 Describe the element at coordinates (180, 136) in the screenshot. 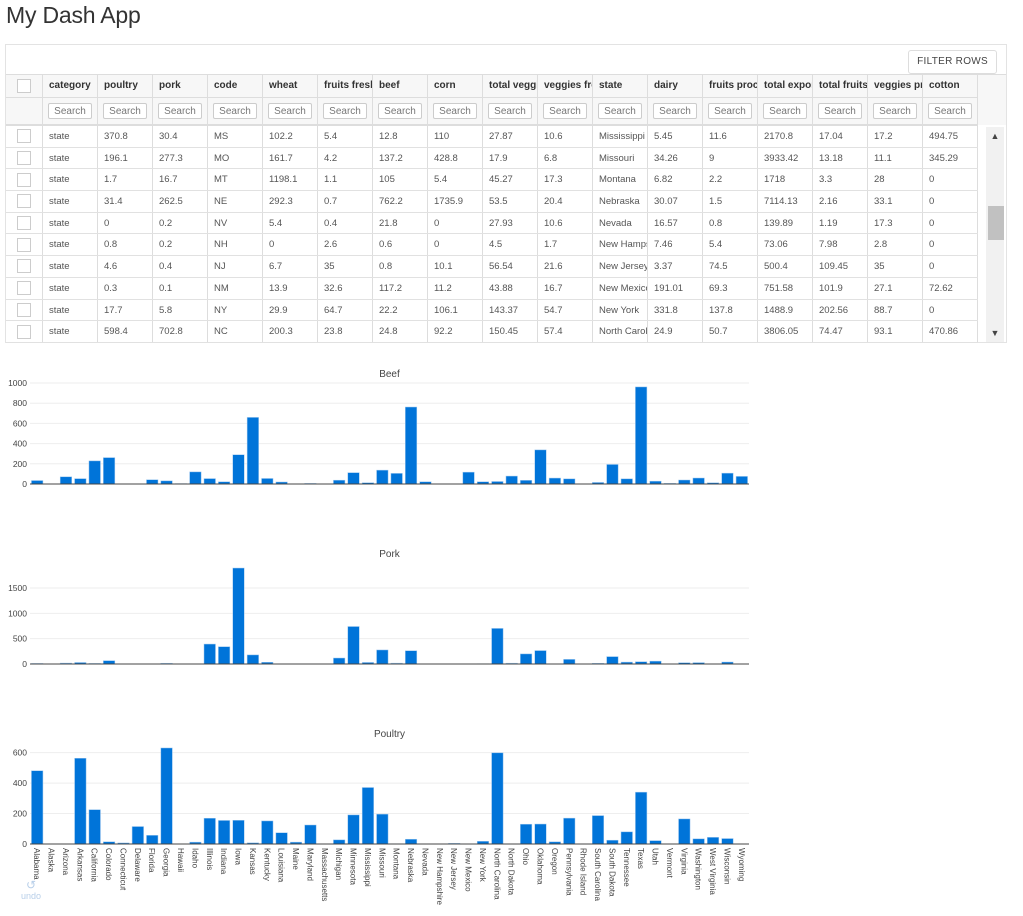

I see `table-cell: 30.4` at that location.